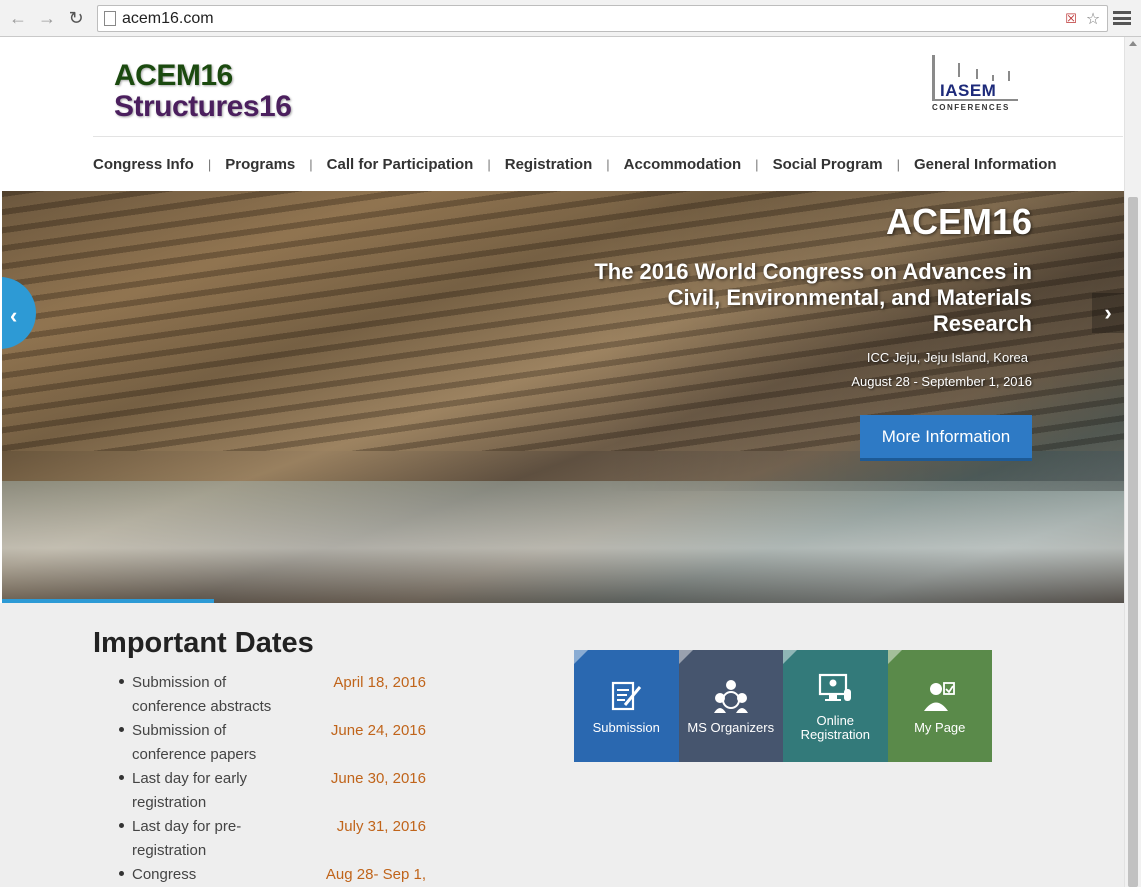  What do you see at coordinates (1122, 18) in the screenshot?
I see `hamburger-menu-icon` at bounding box center [1122, 18].